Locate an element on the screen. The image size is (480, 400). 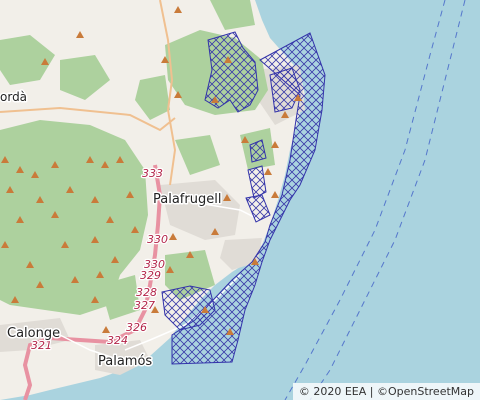
place-label-calonge: Calonge is located at coordinates (34, 334).